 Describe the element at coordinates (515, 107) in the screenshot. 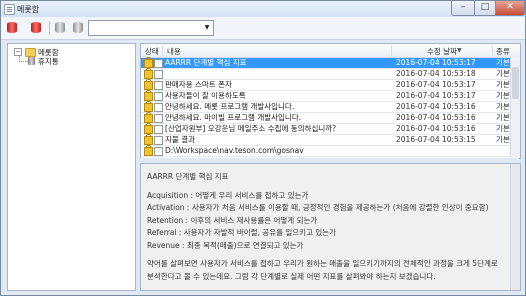

I see `list-scrollbar` at that location.